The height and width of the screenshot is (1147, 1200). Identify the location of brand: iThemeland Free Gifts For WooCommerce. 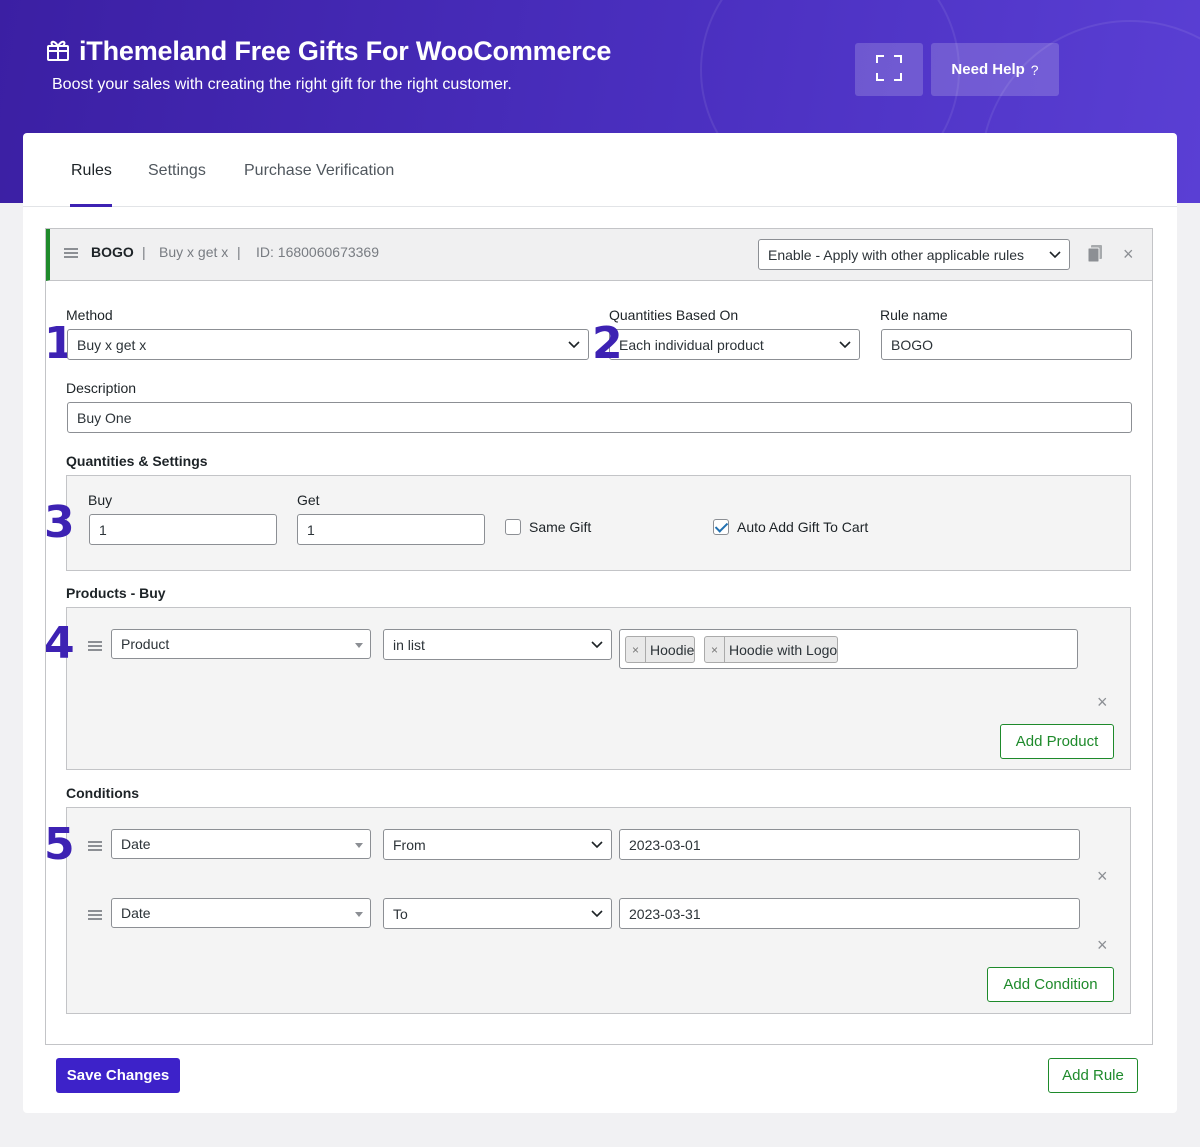
(328, 51).